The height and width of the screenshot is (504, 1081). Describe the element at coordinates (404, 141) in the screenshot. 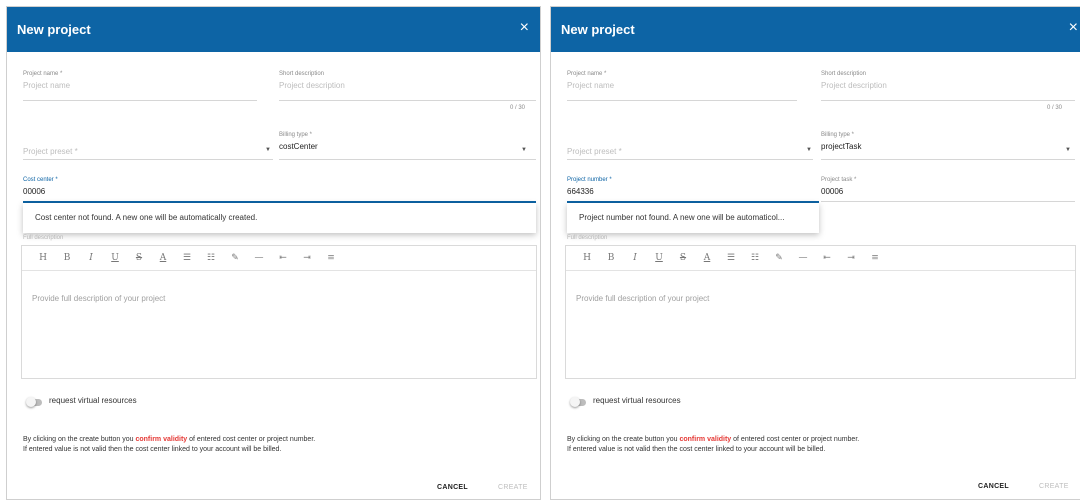

I see `billing-type-select: Billing type * costCenter` at that location.